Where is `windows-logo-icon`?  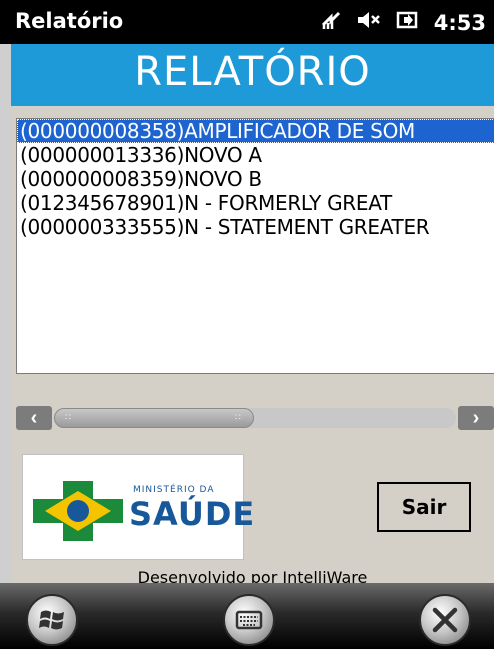
windows-logo-icon is located at coordinates (51, 620).